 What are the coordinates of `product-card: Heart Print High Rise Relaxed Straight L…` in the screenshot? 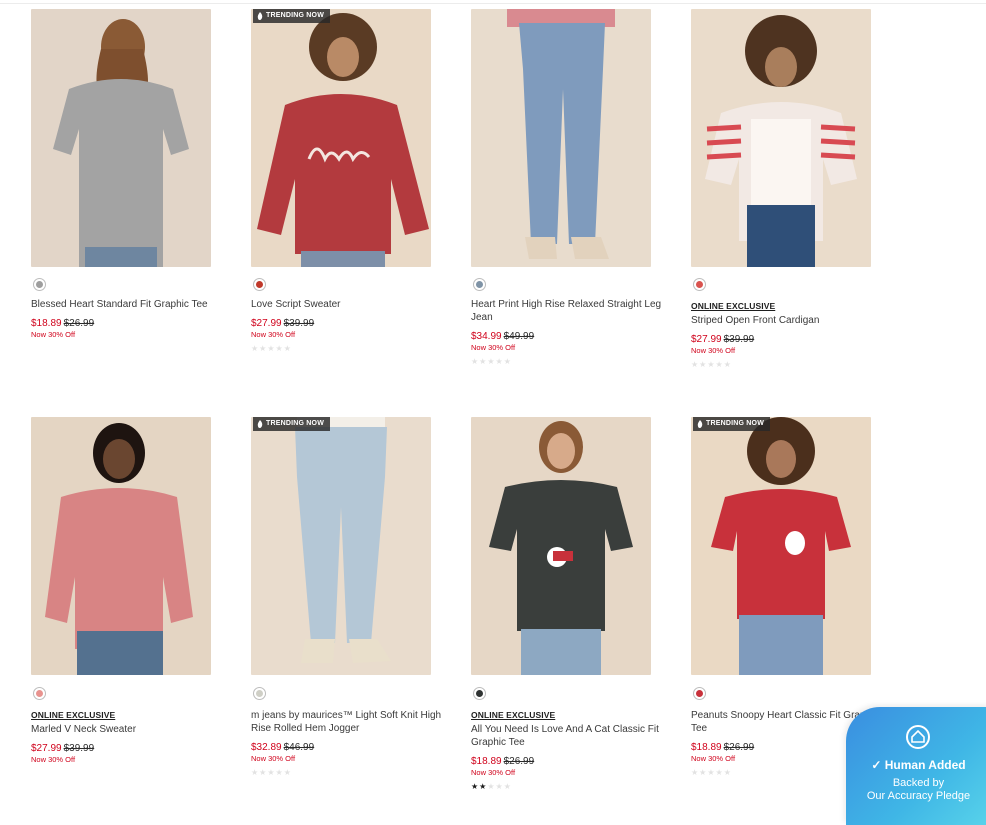 It's located at (566, 187).